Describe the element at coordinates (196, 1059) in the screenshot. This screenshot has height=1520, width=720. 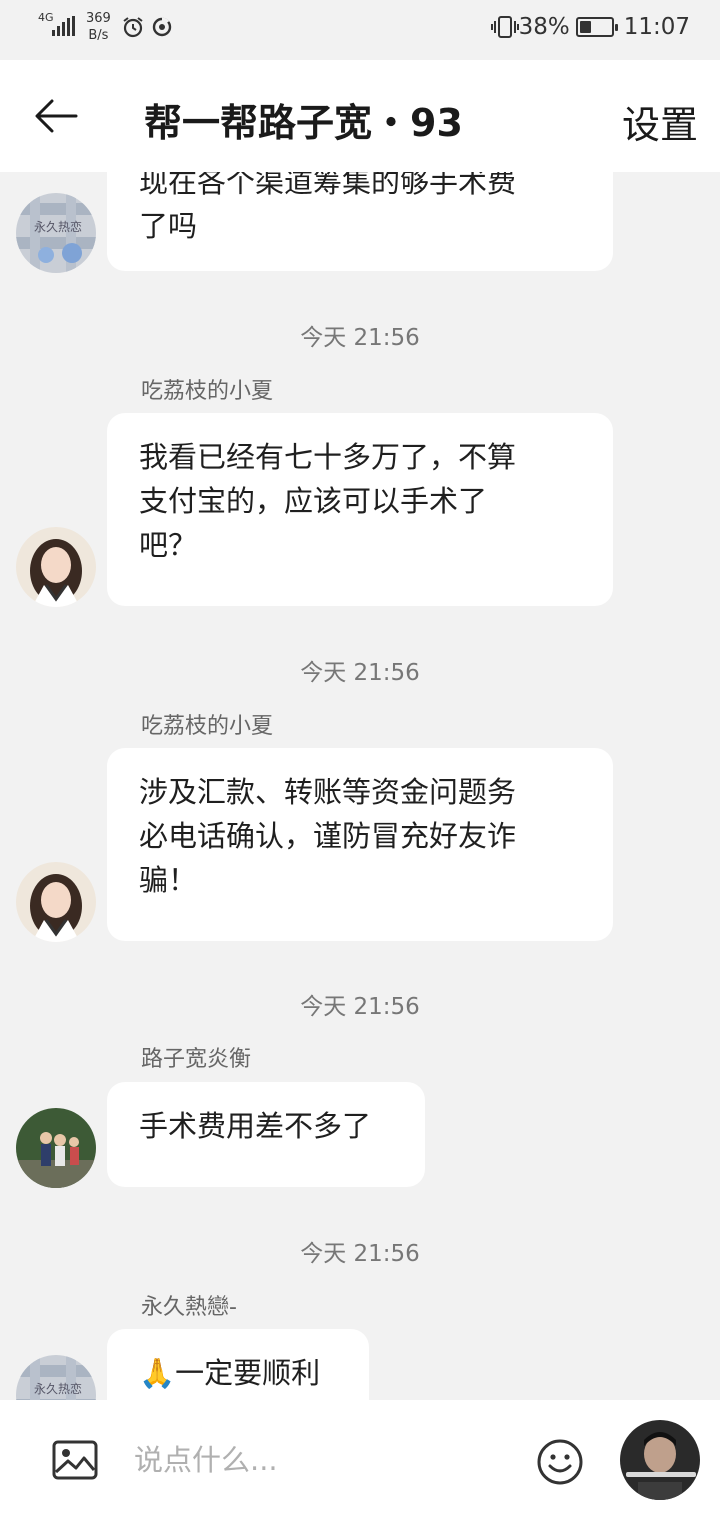
I see `sender-name: 路子宽炎衡` at that location.